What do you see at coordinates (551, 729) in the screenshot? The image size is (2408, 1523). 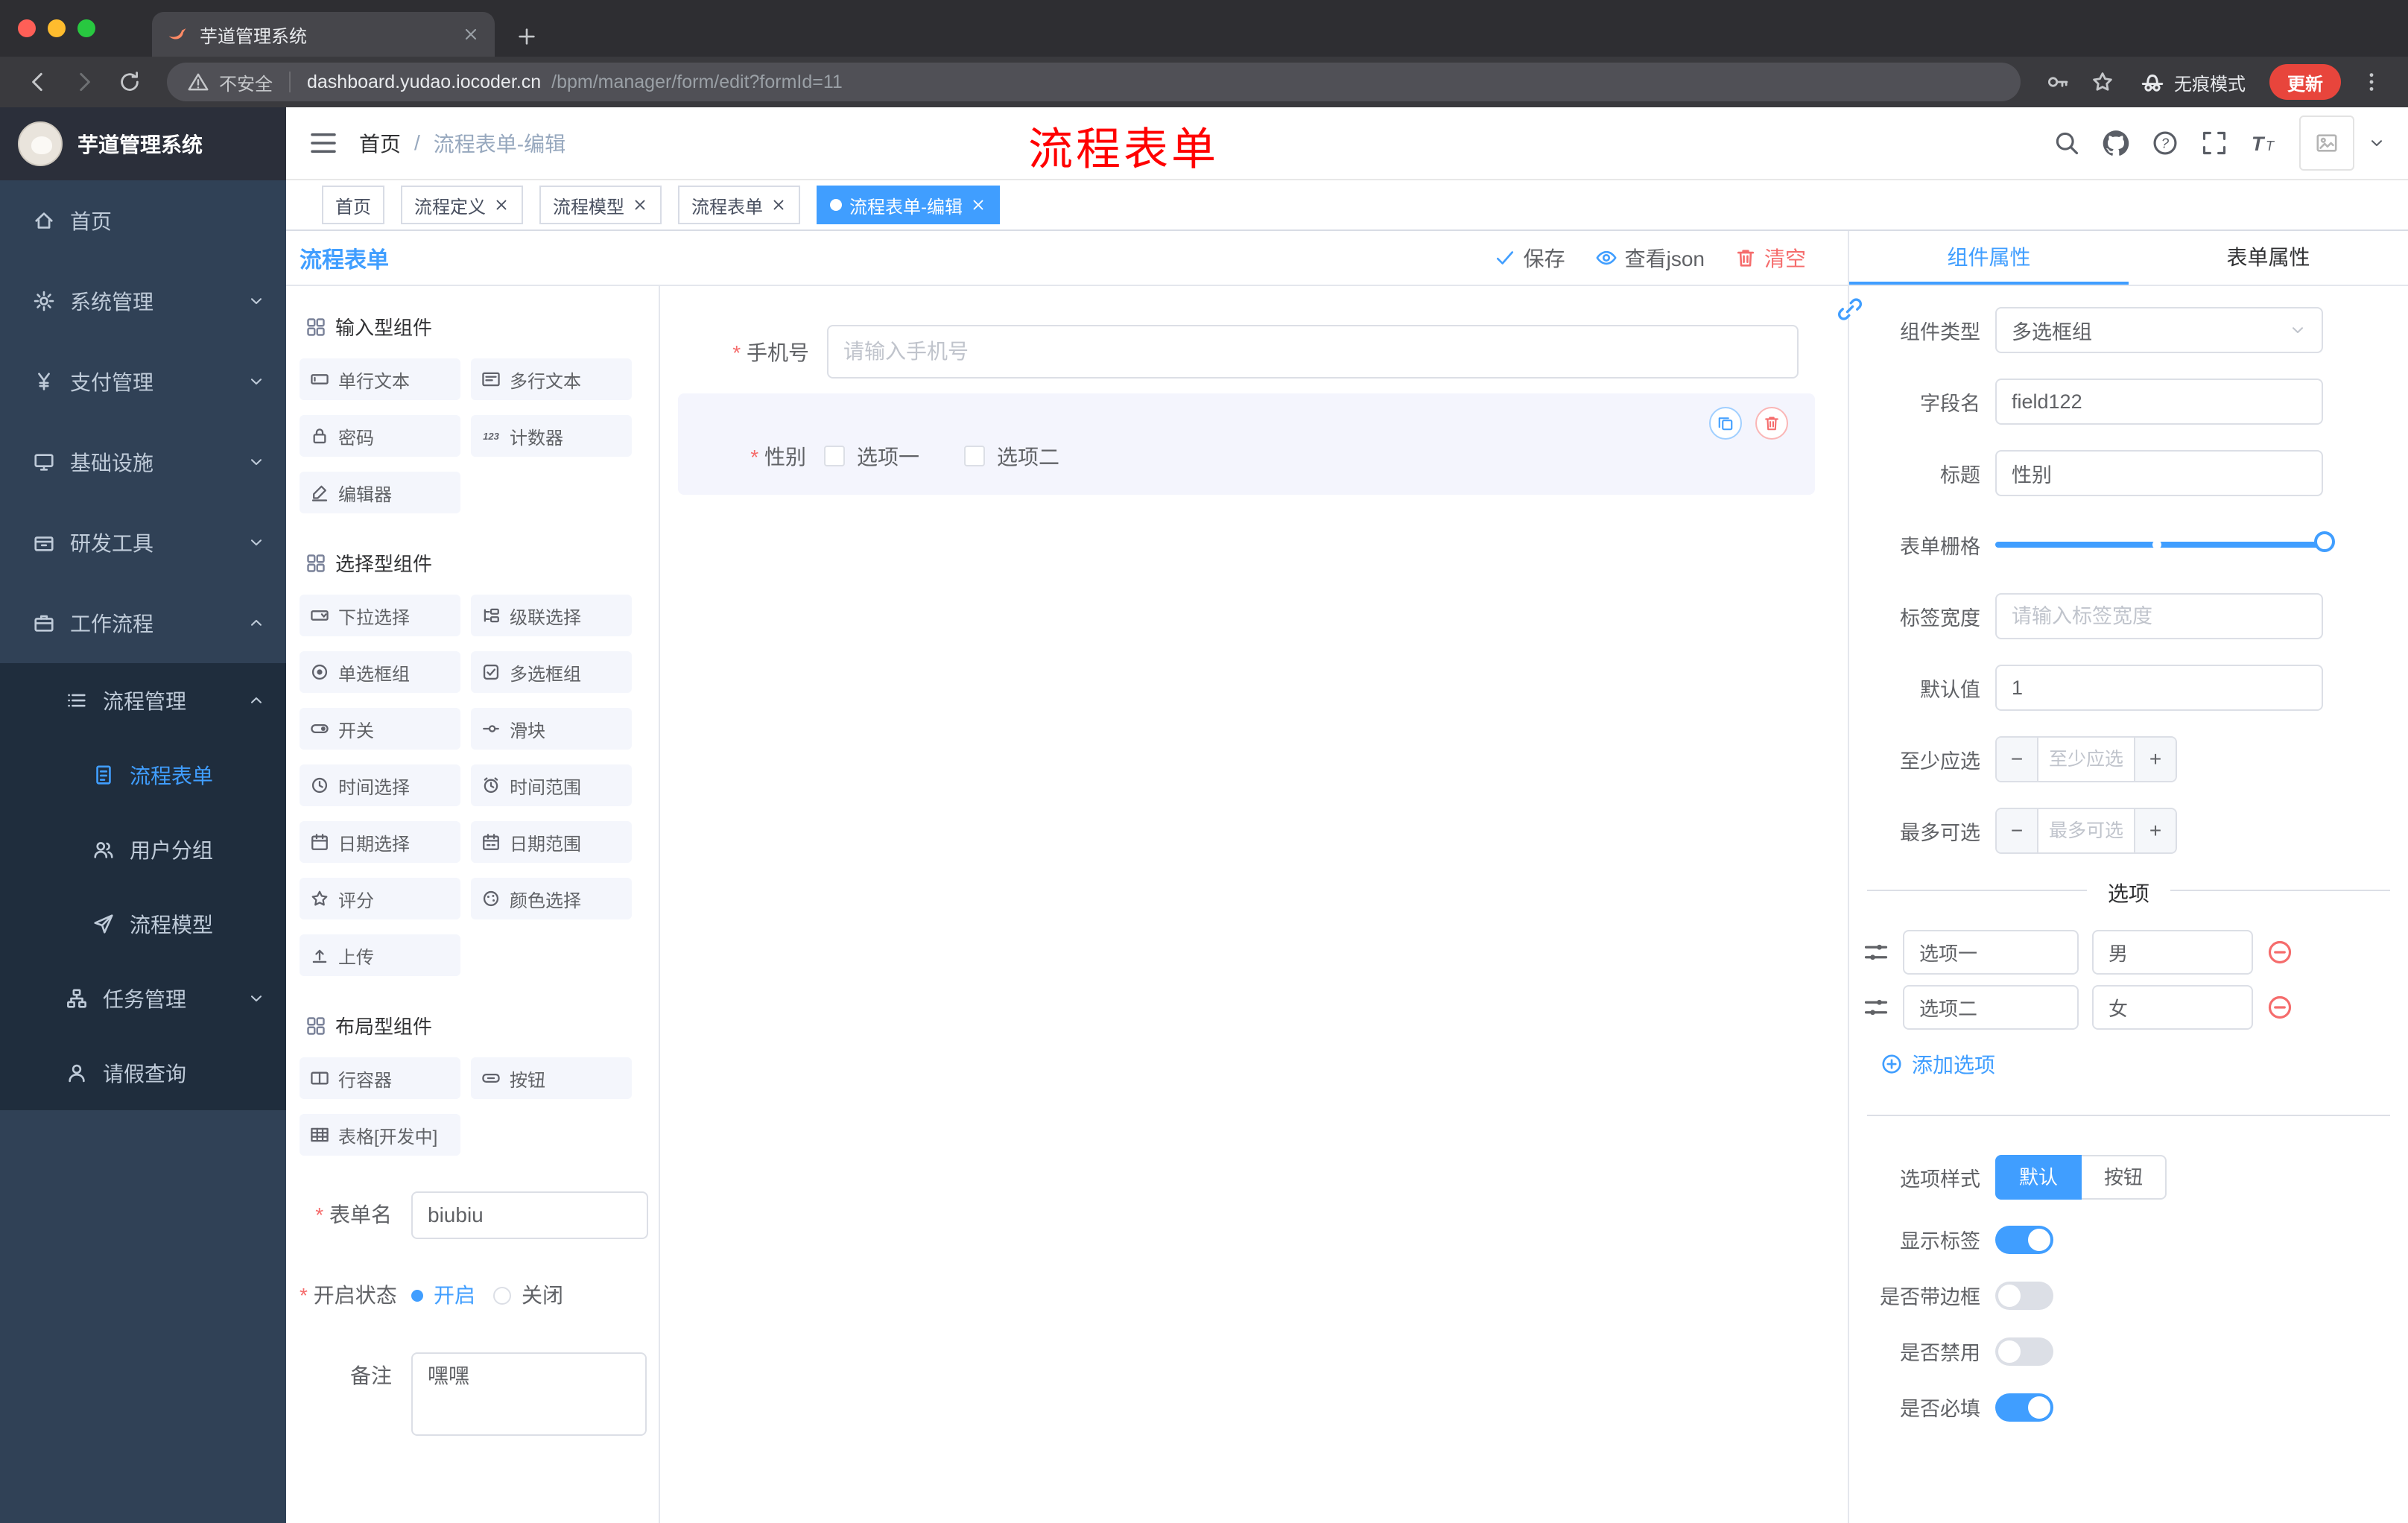 I see `palette-item: 滑块` at bounding box center [551, 729].